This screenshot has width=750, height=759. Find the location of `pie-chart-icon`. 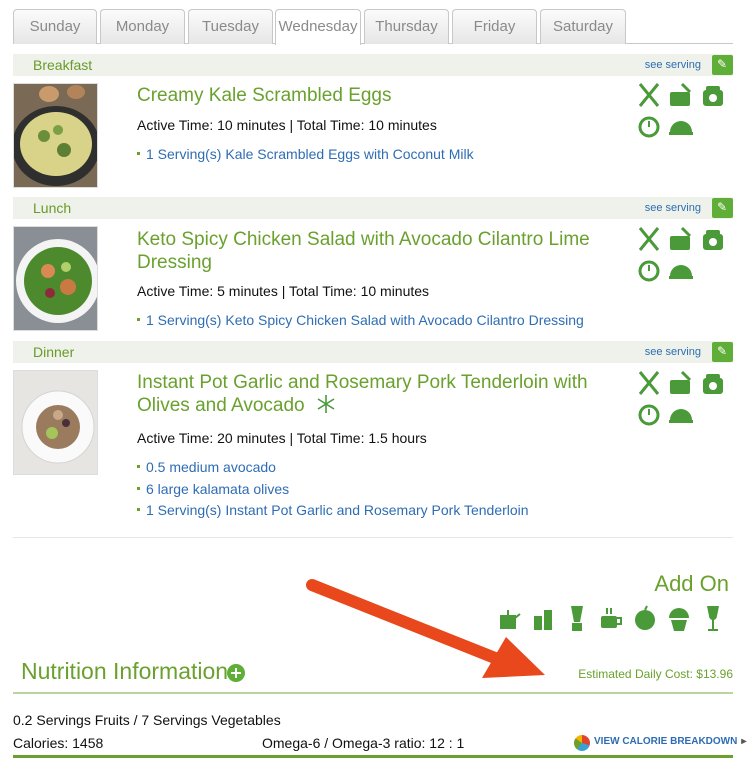

pie-chart-icon is located at coordinates (582, 743).